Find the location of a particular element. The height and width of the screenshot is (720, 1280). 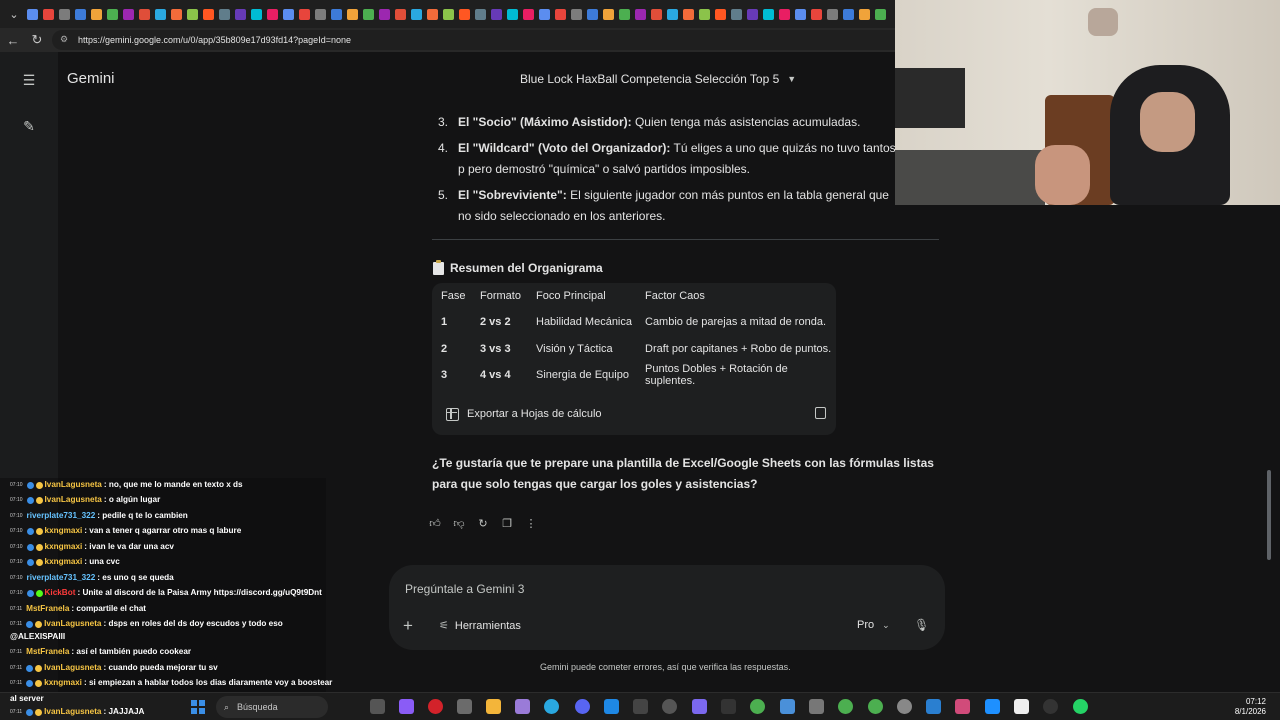

capcut-icon is located at coordinates (1021, 706).